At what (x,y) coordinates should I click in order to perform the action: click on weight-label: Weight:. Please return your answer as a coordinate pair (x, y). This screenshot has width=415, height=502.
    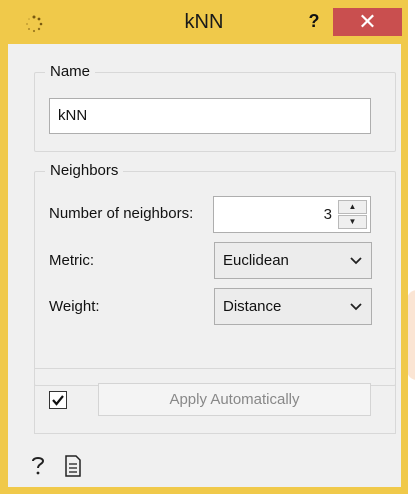
    Looking at the image, I should click on (74, 306).